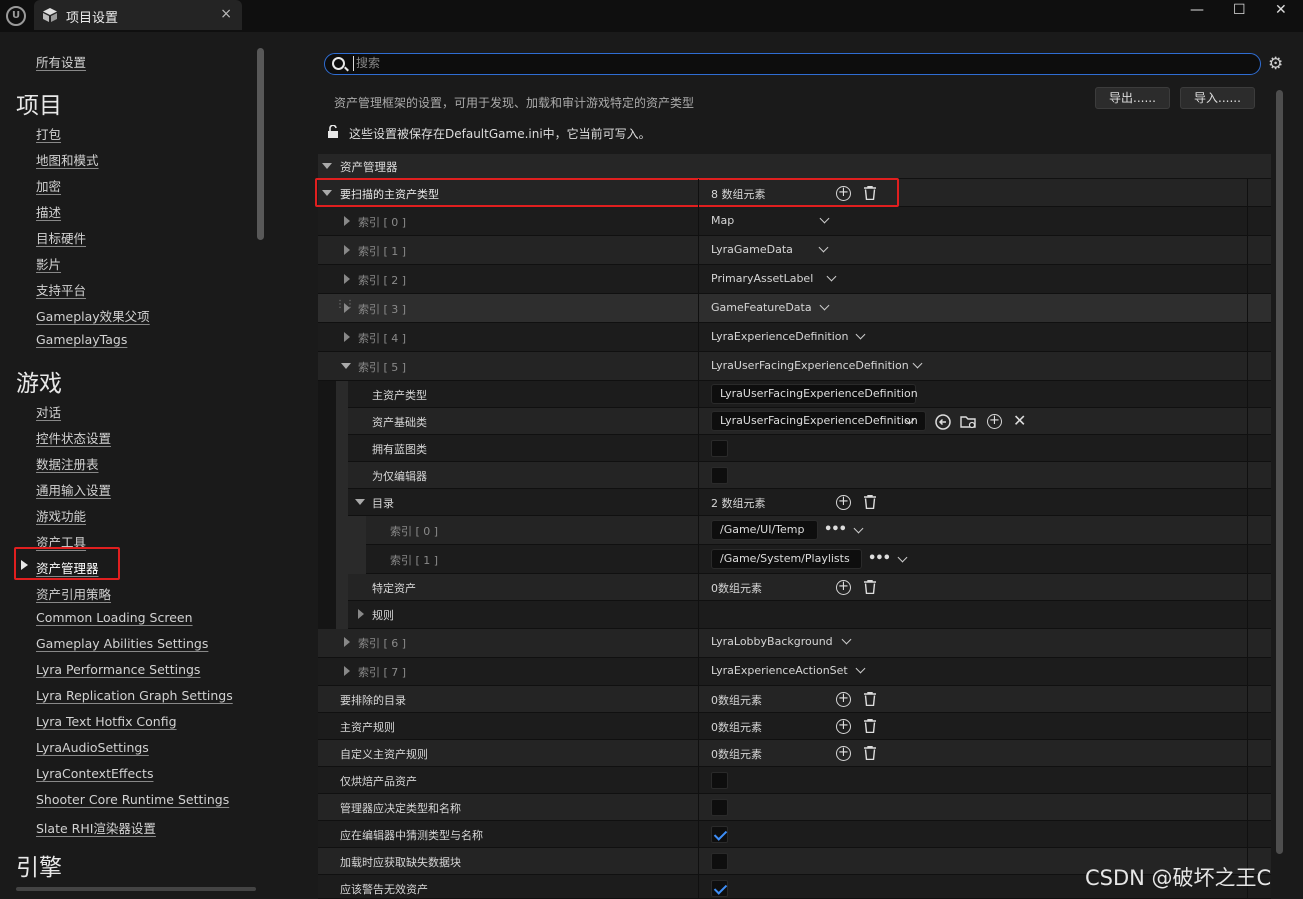 This screenshot has width=1303, height=899. I want to click on guess-in-editor-checkbox, so click(719, 834).